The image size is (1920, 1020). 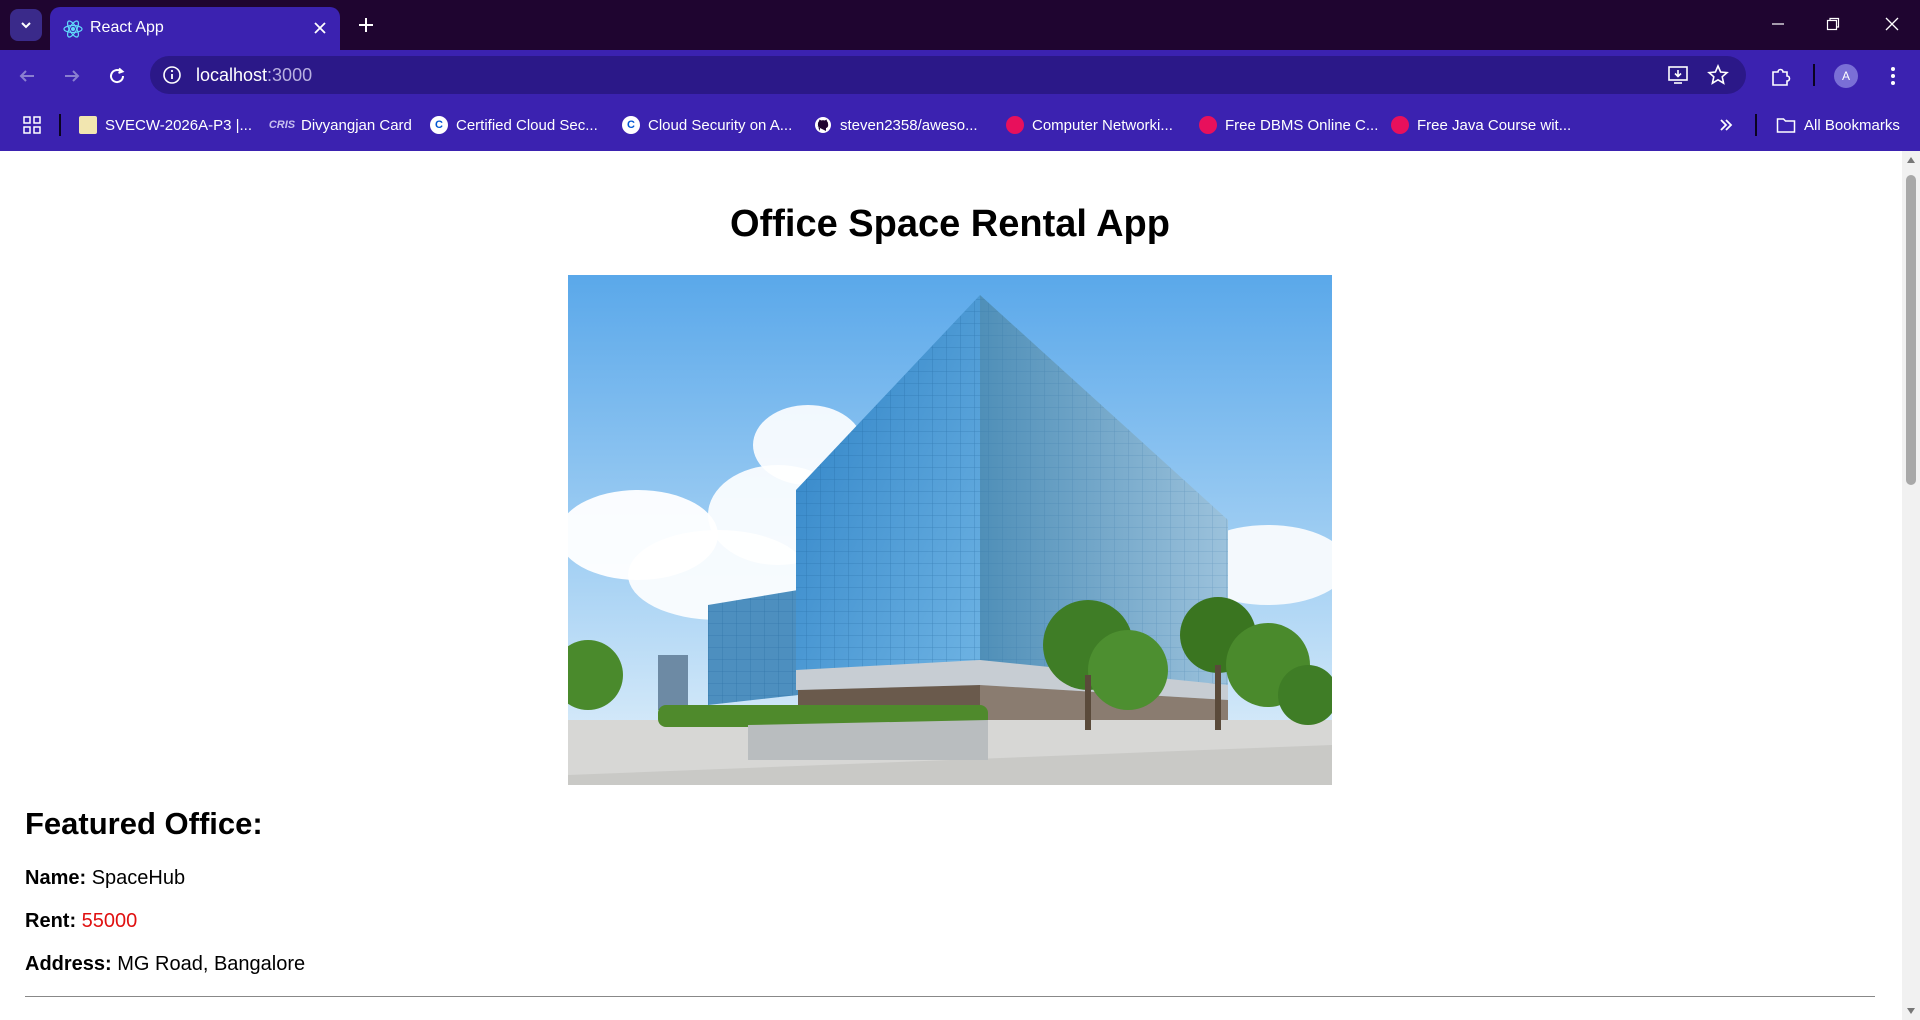 I want to click on star-icon, so click(x=1718, y=74).